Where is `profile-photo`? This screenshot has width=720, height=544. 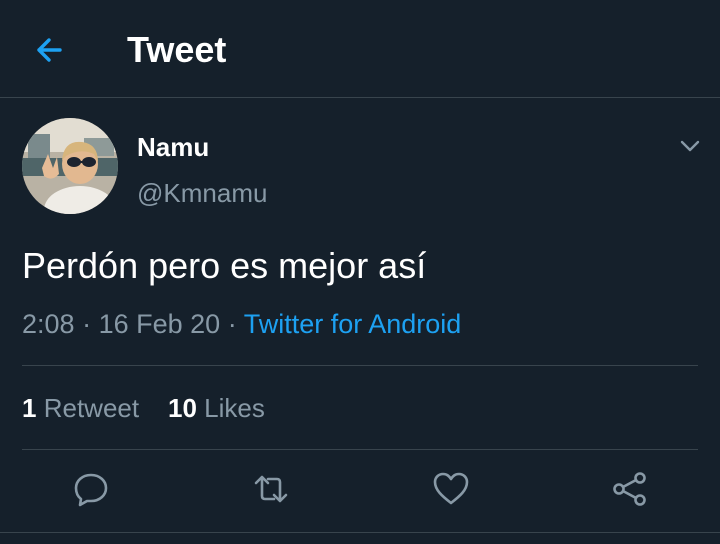
profile-photo is located at coordinates (70, 166).